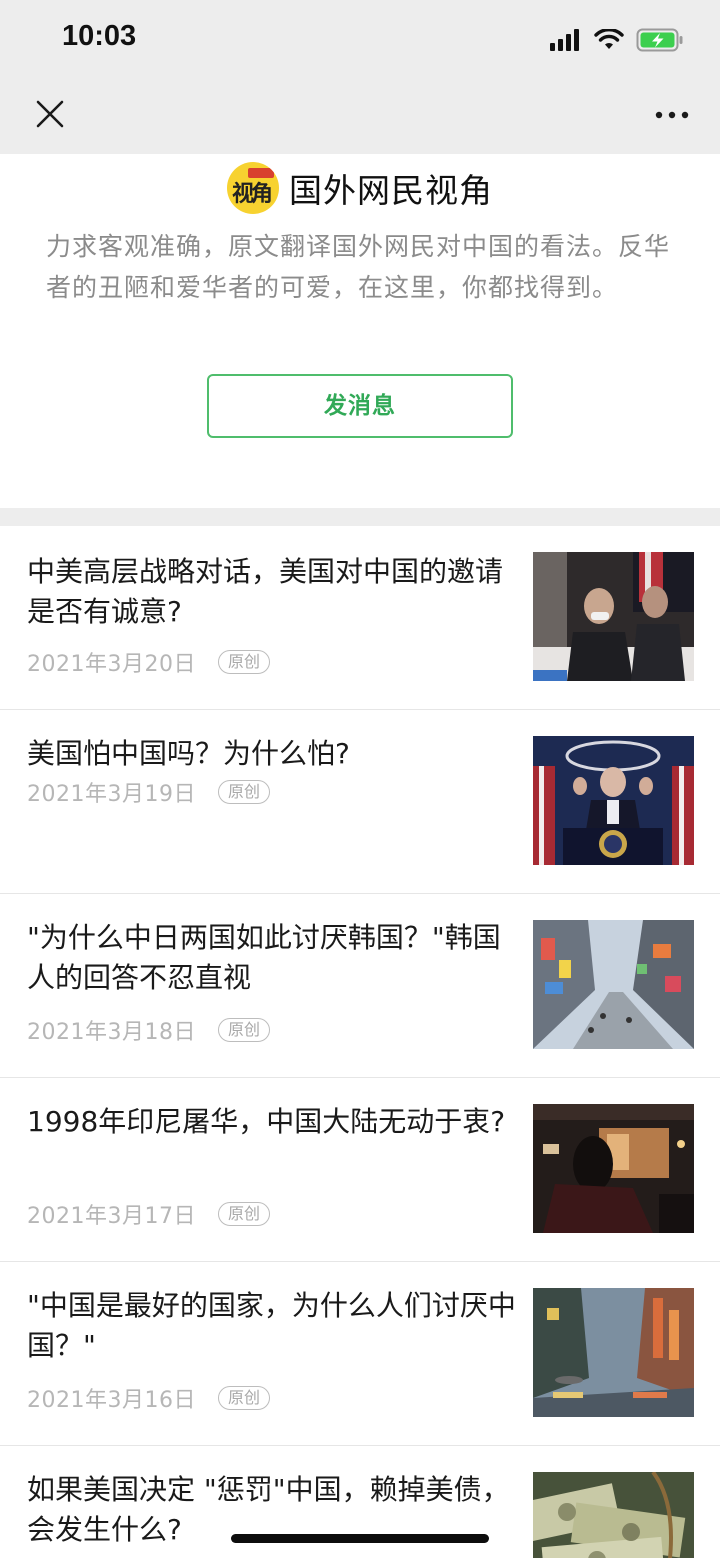 Image resolution: width=720 pixels, height=1558 pixels. I want to click on article-title: 中美高层战略对话，美国对中国的邀请是否有诚意?, so click(272, 592).